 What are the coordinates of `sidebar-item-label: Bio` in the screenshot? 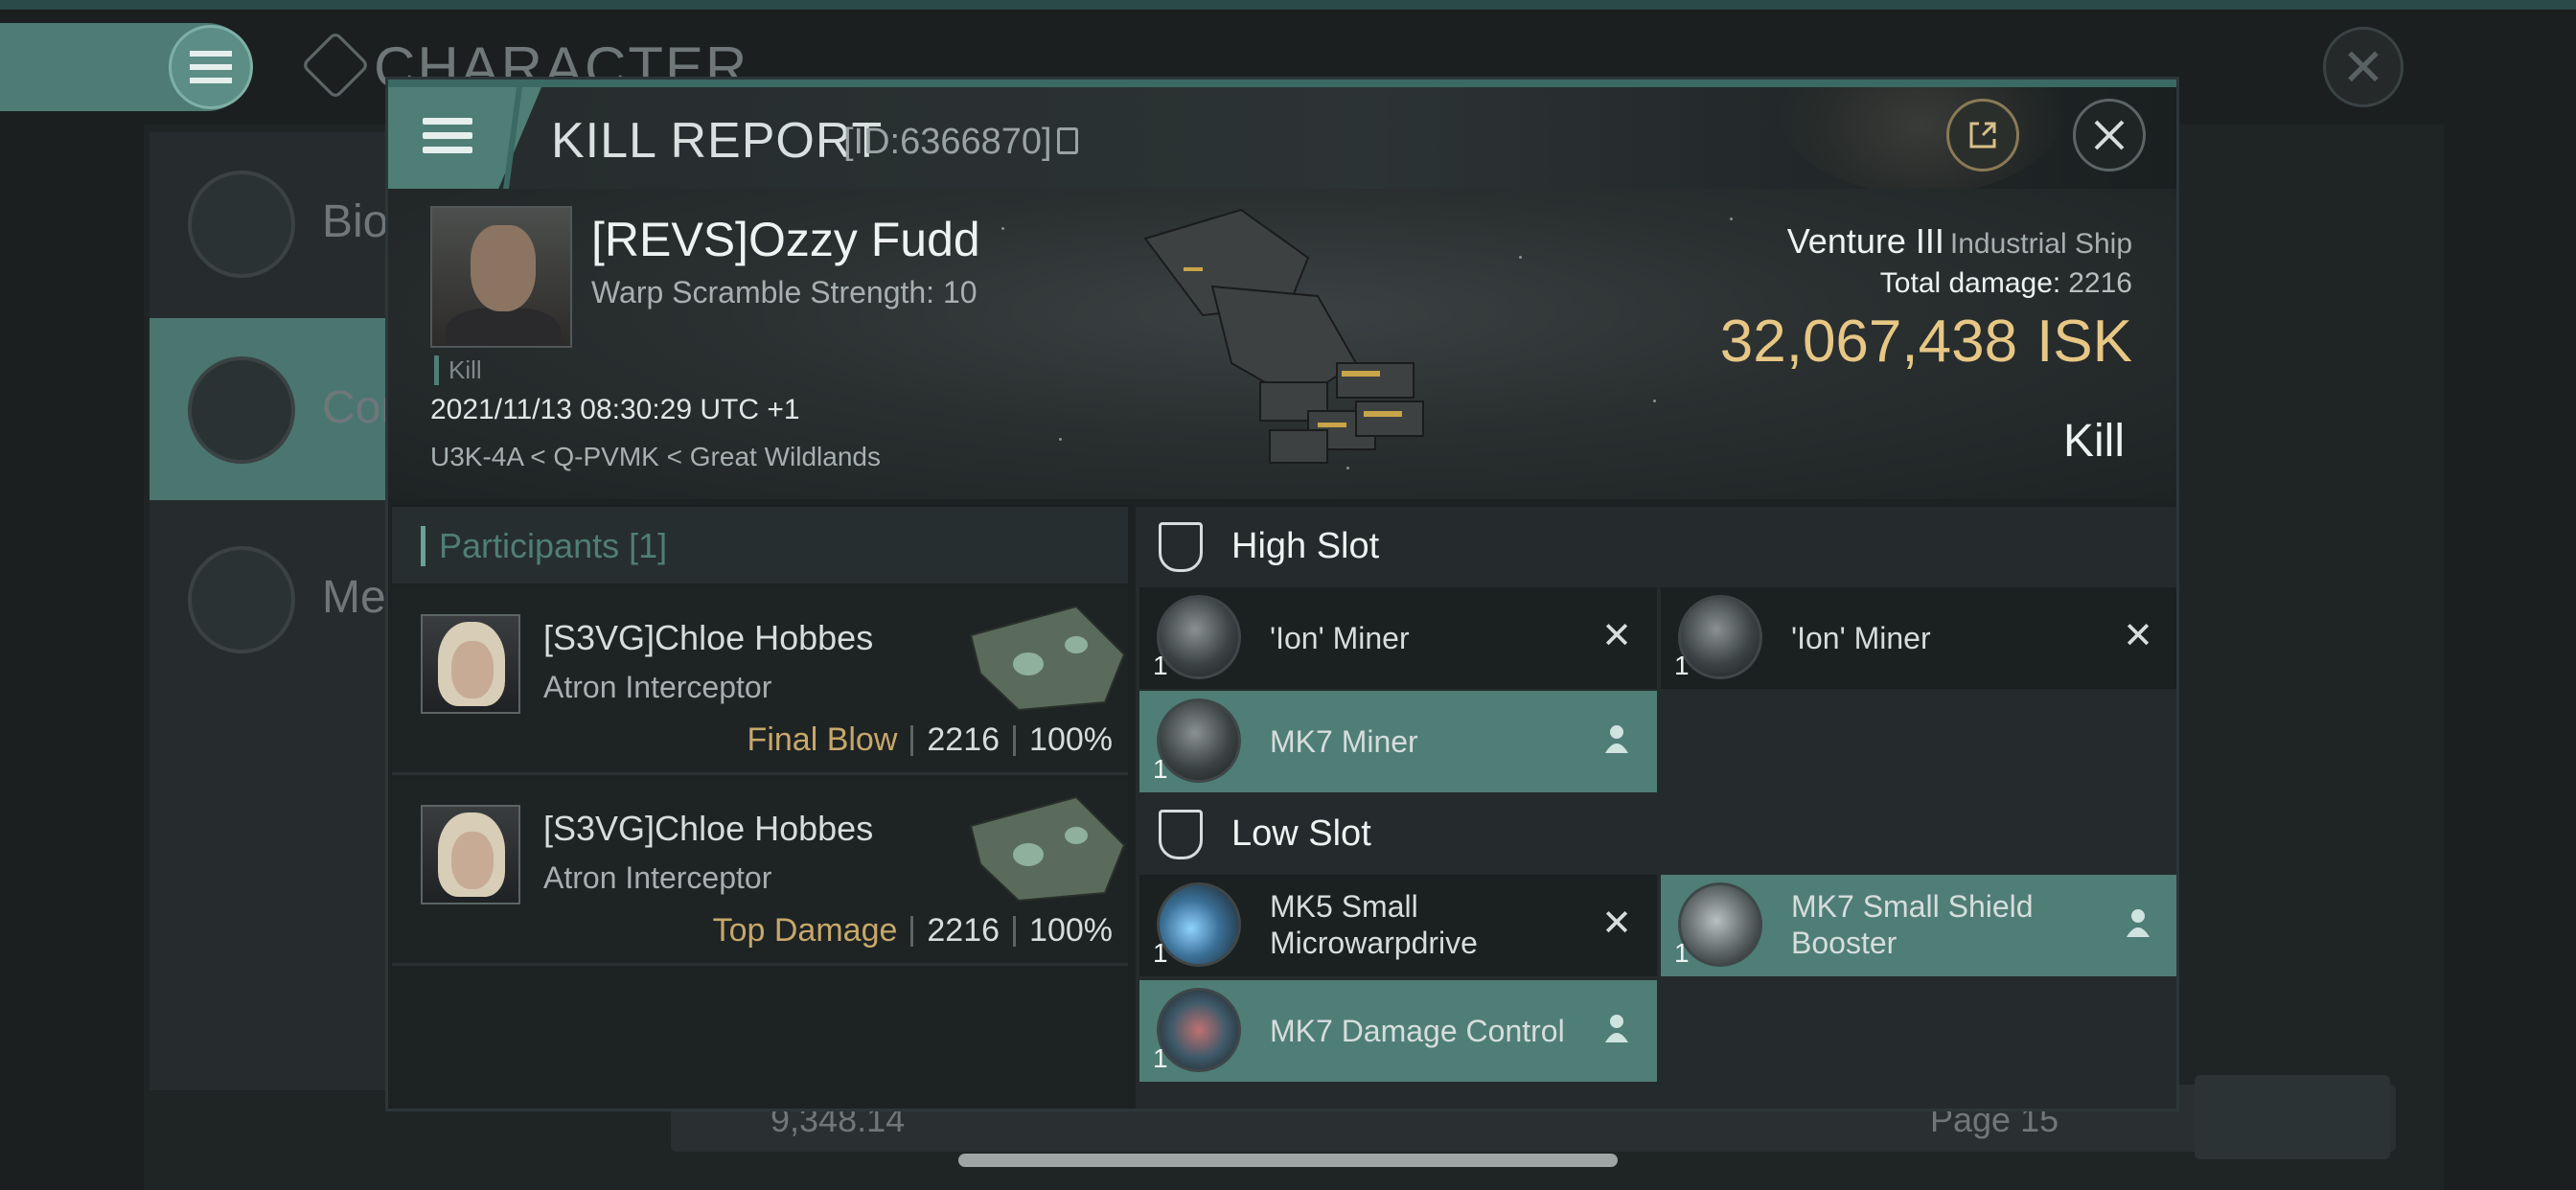 It's located at (355, 222).